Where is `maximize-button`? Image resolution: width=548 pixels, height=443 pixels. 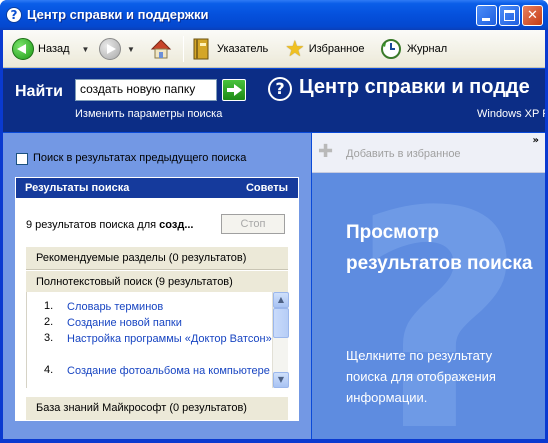
maximize-button is located at coordinates (509, 15).